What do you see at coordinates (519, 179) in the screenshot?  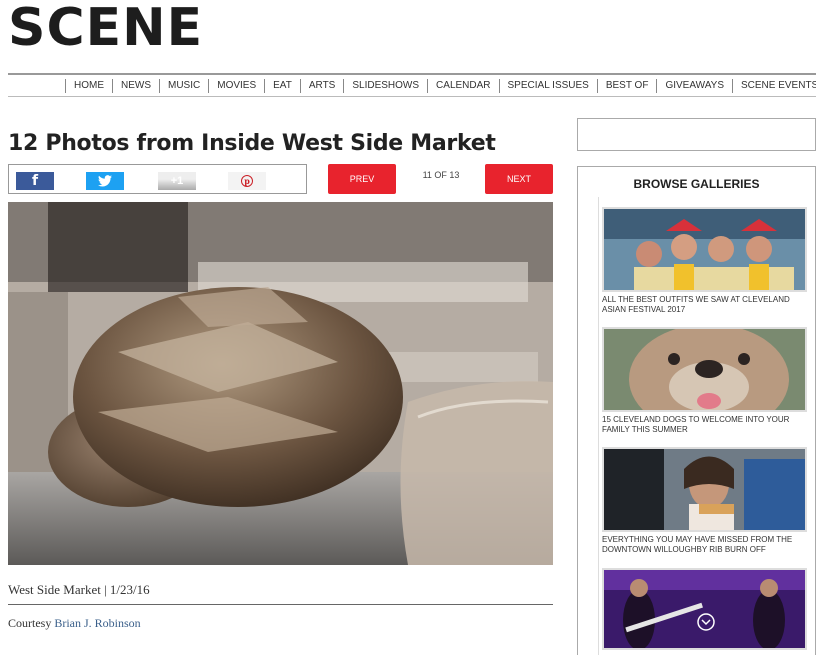 I see `next-button: NEXT` at bounding box center [519, 179].